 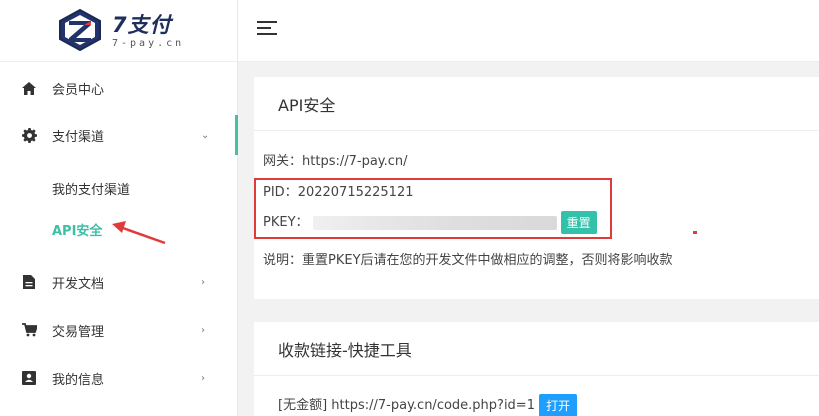 I want to click on red-mark, so click(x=695, y=232).